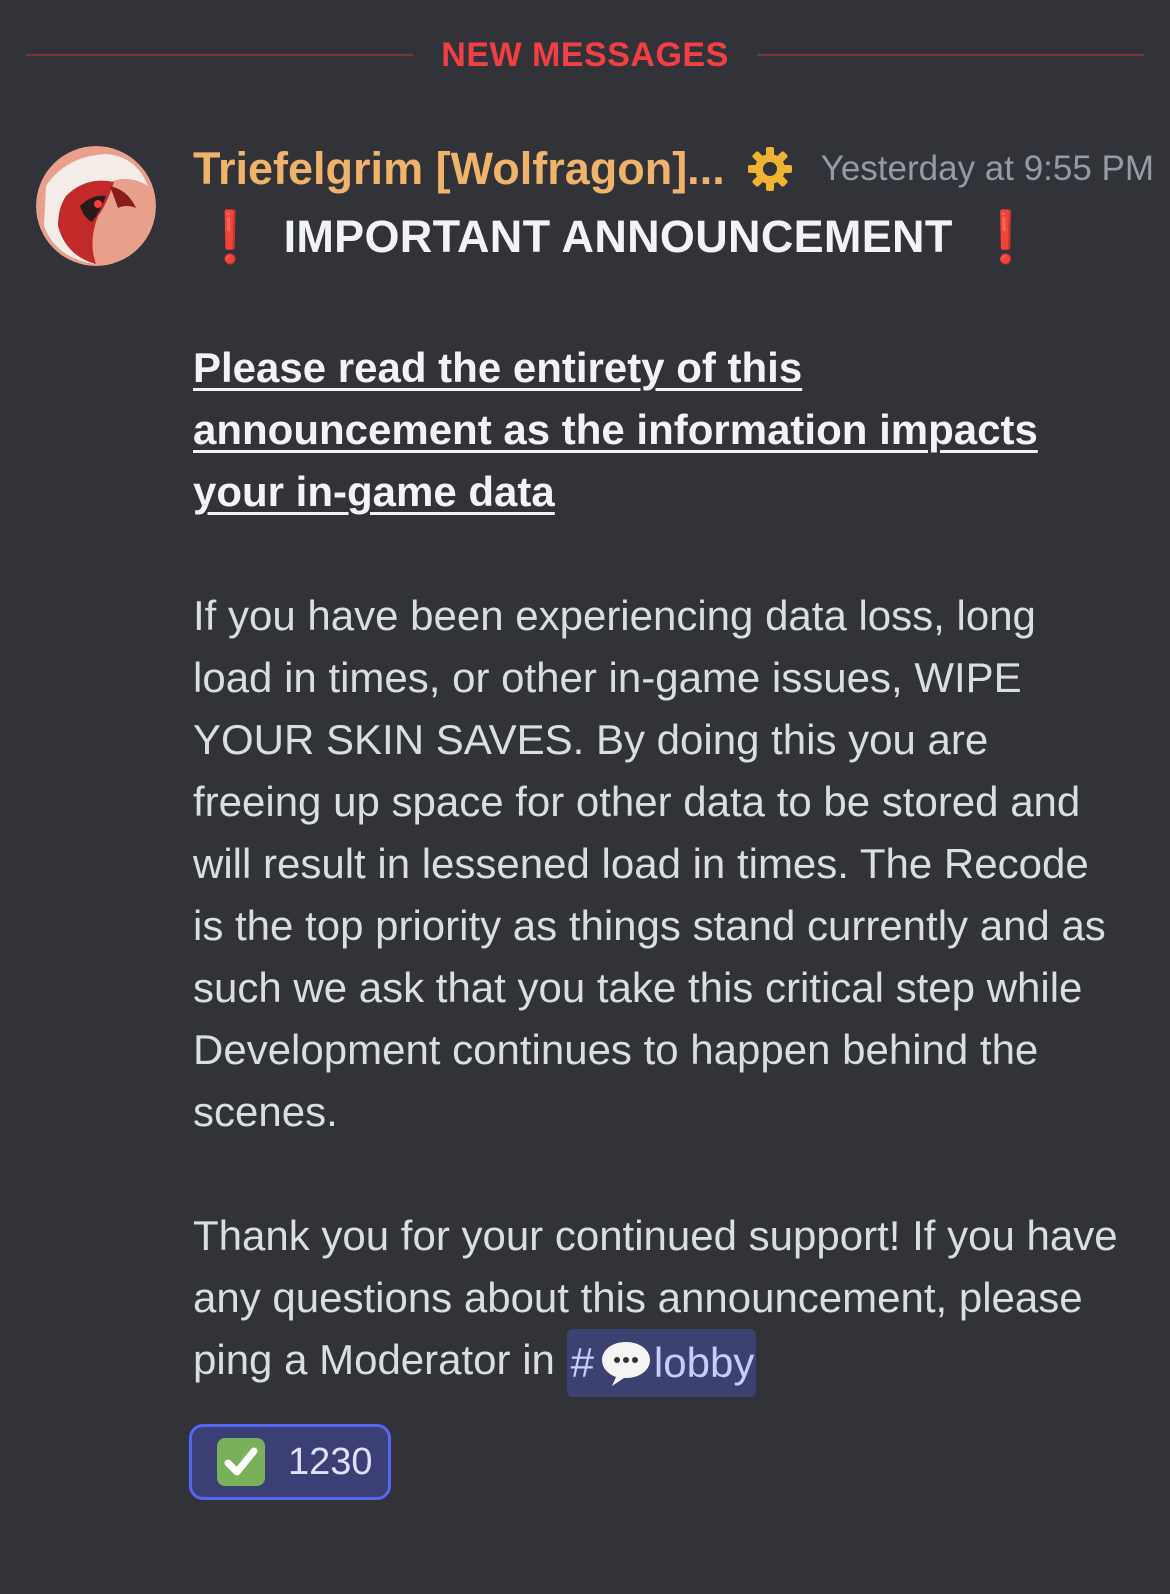 This screenshot has width=1170, height=1594. Describe the element at coordinates (770, 169) in the screenshot. I see `gear-icon` at that location.